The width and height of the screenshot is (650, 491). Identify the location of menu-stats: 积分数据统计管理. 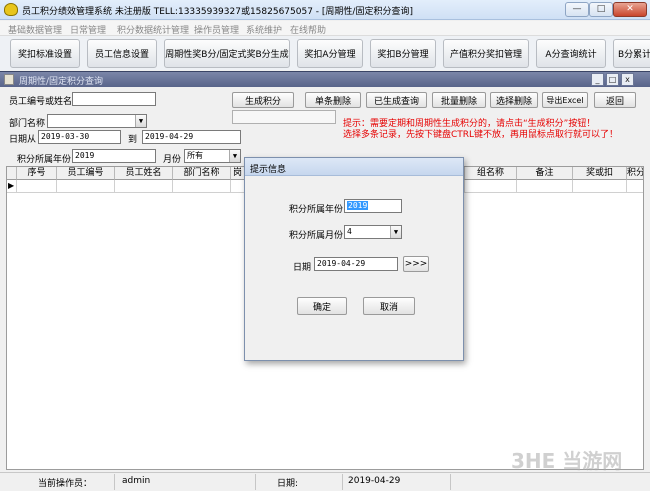
(153, 29).